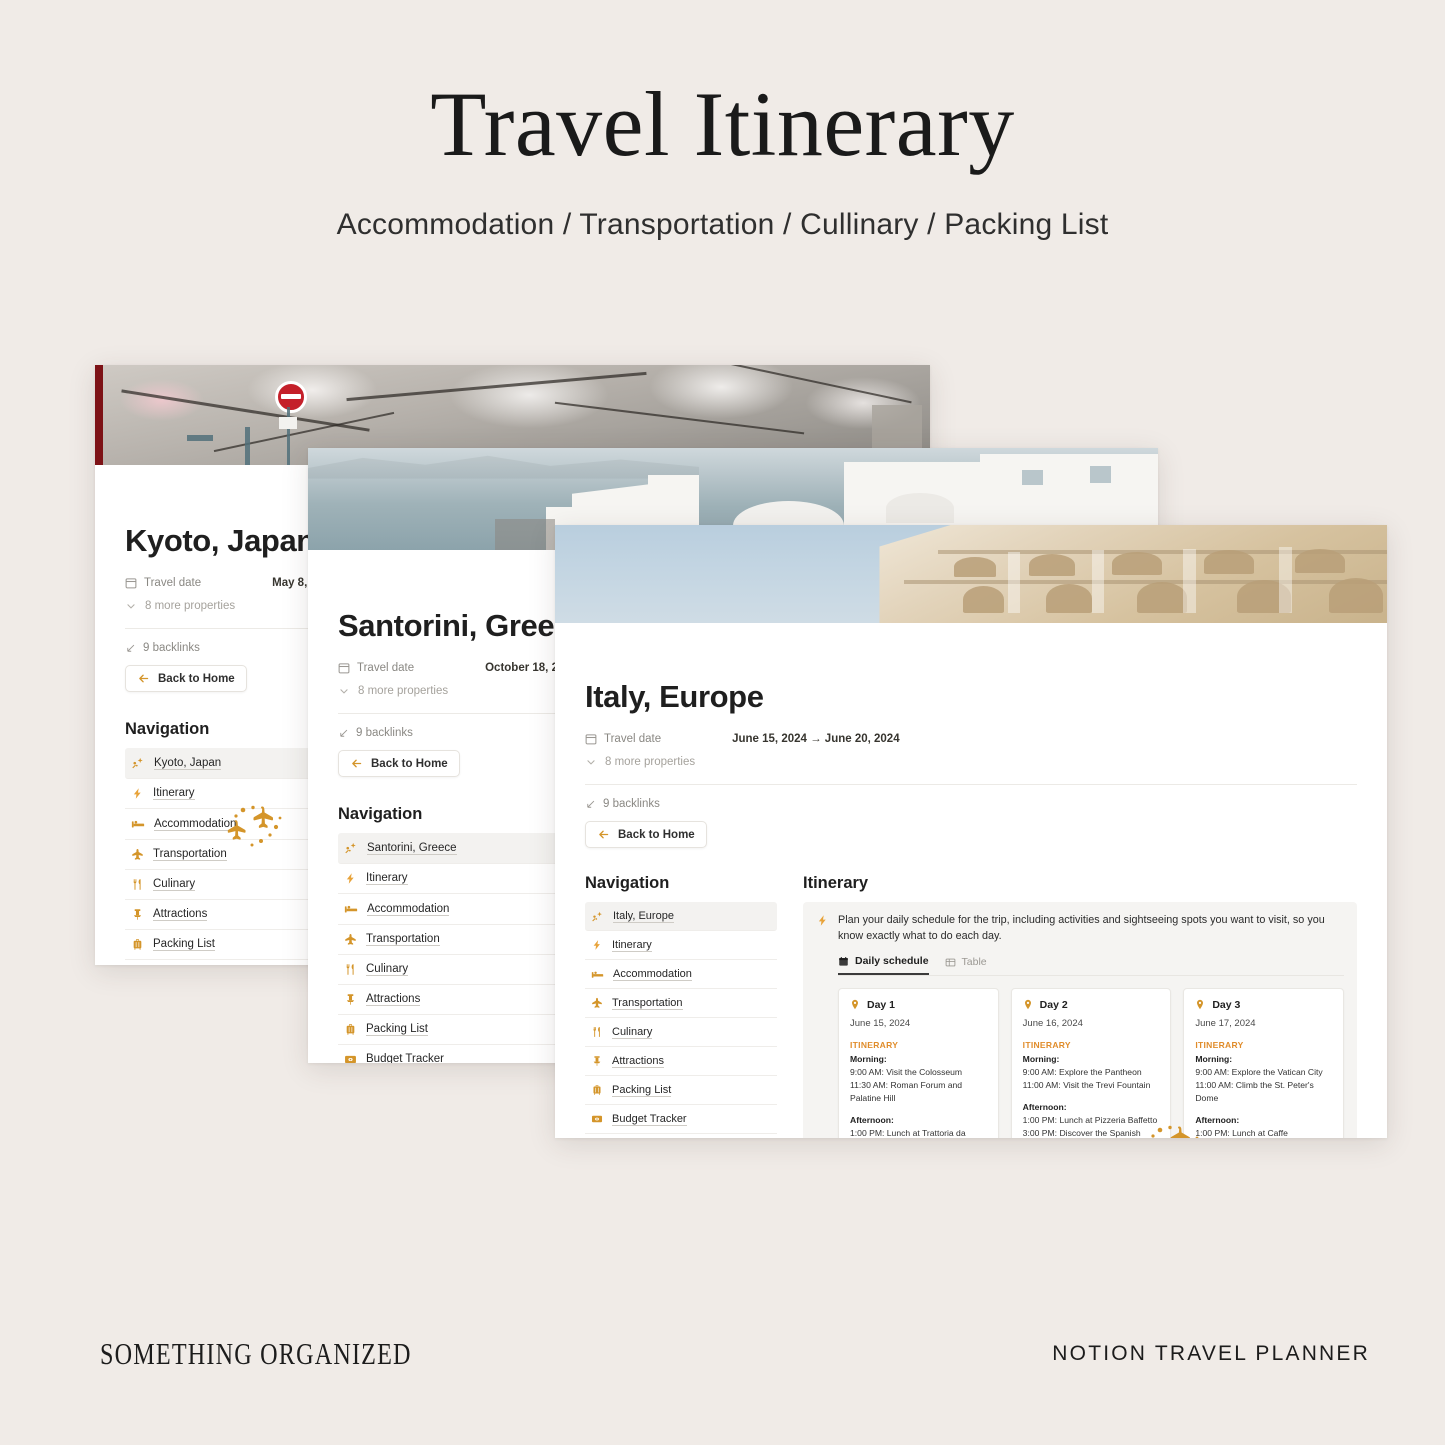  What do you see at coordinates (1254, 1091) in the screenshot?
I see `block-line: 11:00 AM: Climb the St. Peter's Dome` at bounding box center [1254, 1091].